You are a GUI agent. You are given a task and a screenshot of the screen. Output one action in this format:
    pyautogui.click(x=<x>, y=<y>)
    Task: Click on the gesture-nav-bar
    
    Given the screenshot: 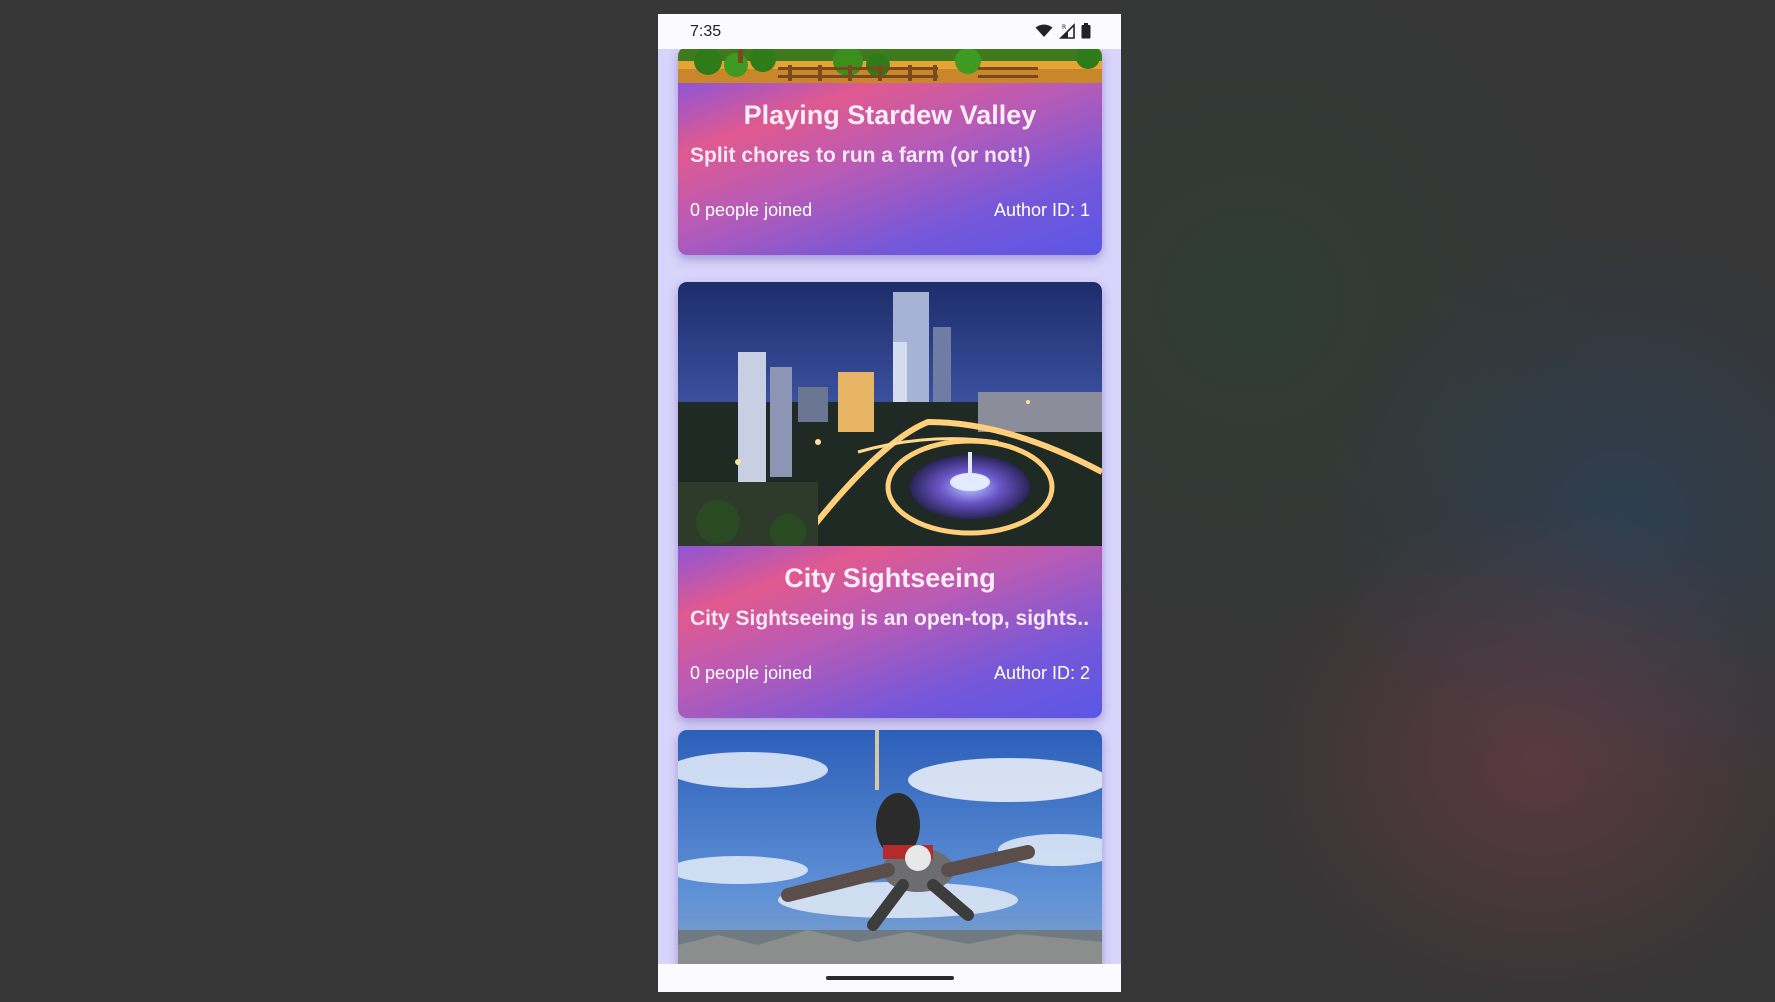 What is the action you would take?
    pyautogui.click(x=889, y=978)
    